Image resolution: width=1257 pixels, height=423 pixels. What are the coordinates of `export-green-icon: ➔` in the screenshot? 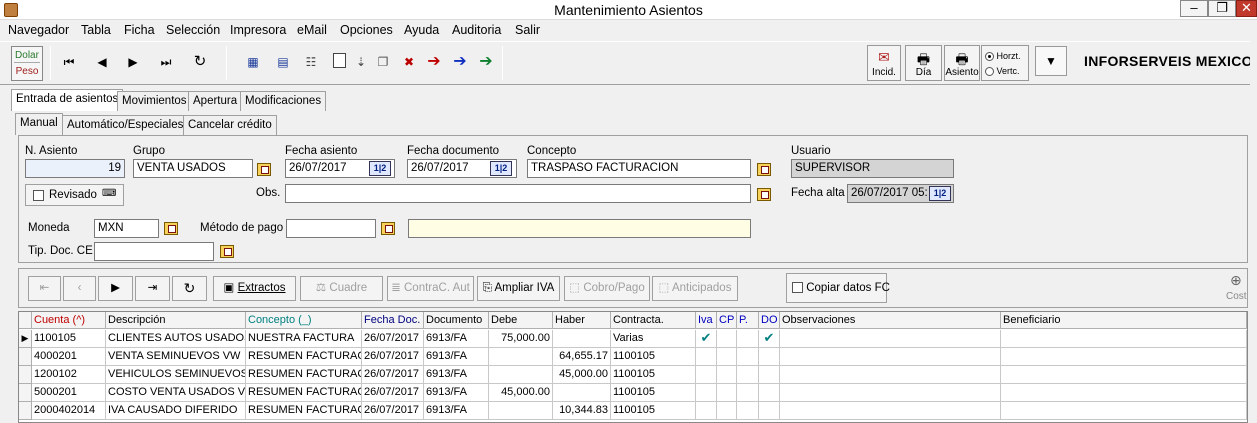 It's located at (486, 62).